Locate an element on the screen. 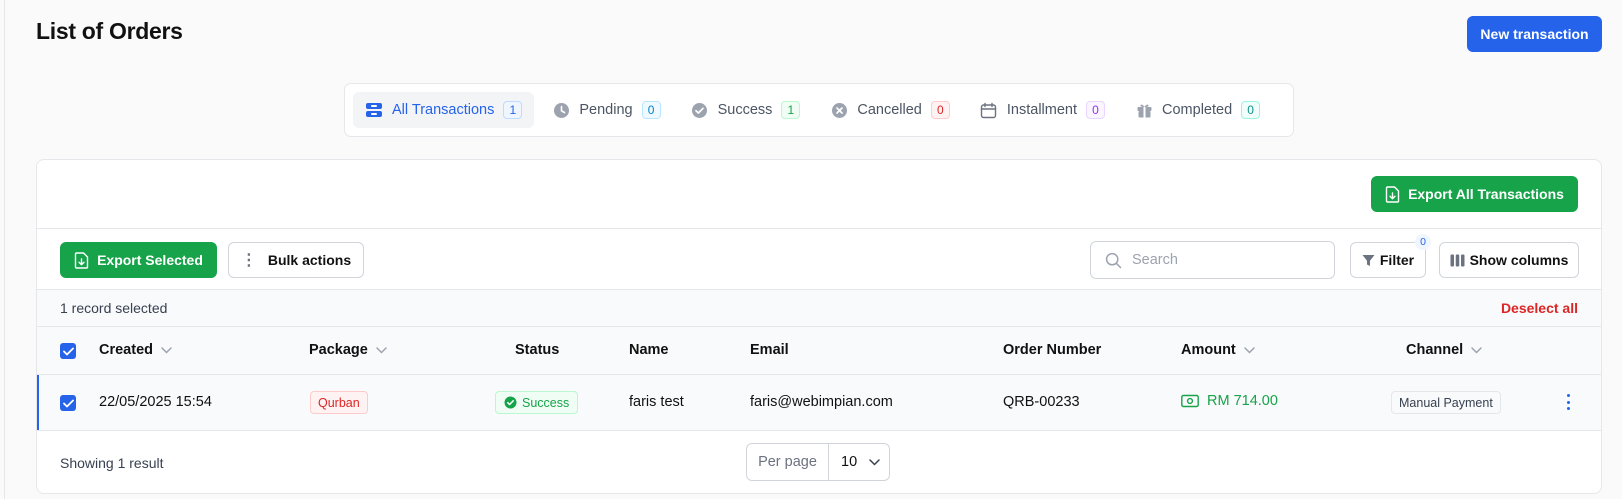 This screenshot has height=499, width=1622. cell-name: faris test is located at coordinates (656, 402).